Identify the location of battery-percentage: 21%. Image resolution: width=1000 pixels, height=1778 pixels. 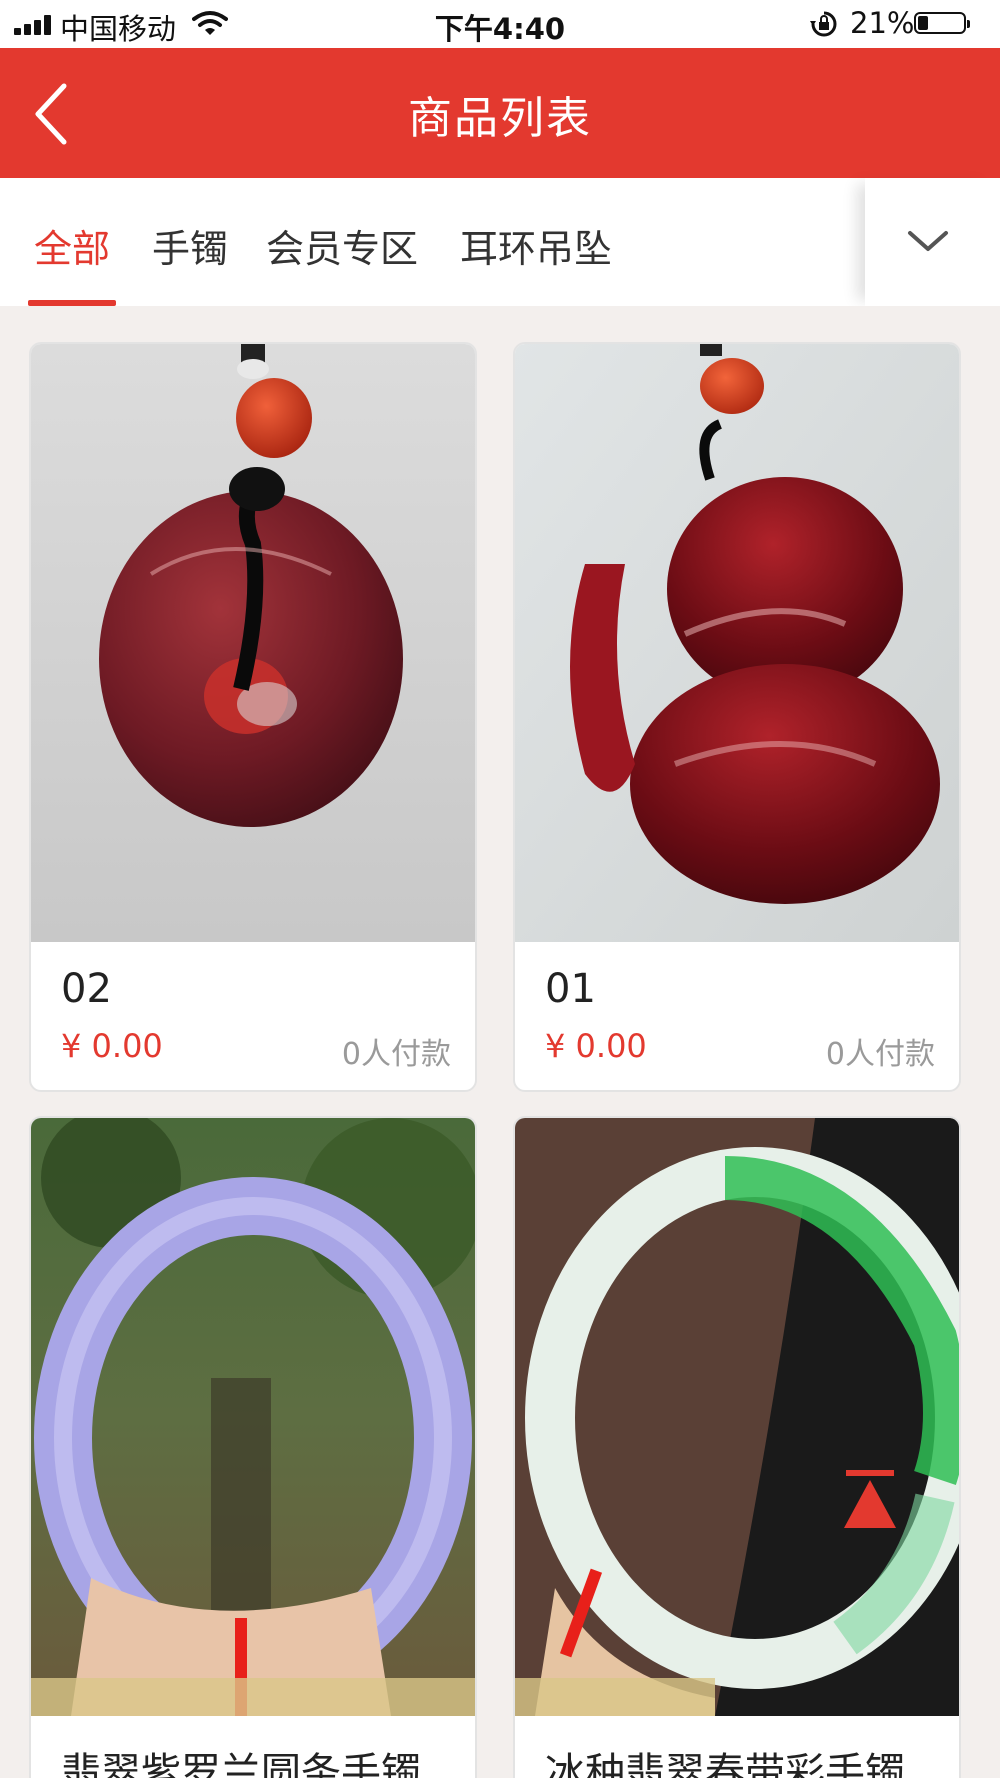
(882, 23).